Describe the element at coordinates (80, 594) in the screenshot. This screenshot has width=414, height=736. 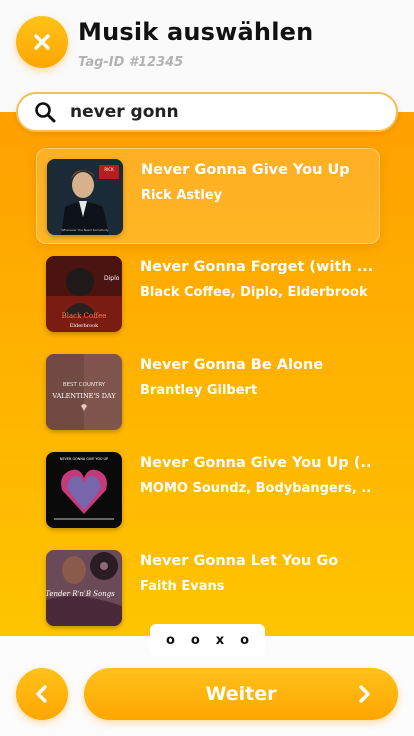
I see `svg-text: Tender R'n'B Songs` at that location.